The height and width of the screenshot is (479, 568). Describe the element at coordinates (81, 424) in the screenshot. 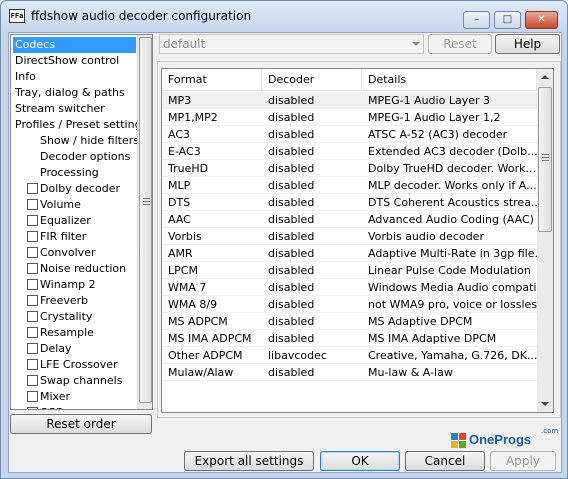

I see `reset-order-button: Reset order` at that location.